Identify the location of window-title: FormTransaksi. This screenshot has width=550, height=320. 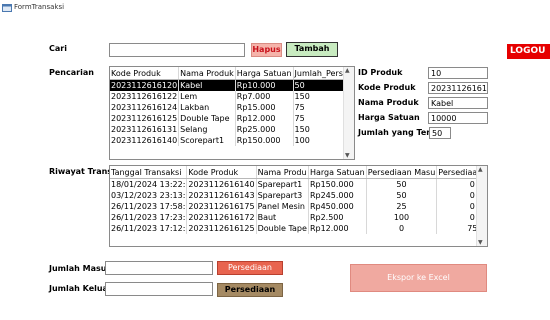
(39, 7).